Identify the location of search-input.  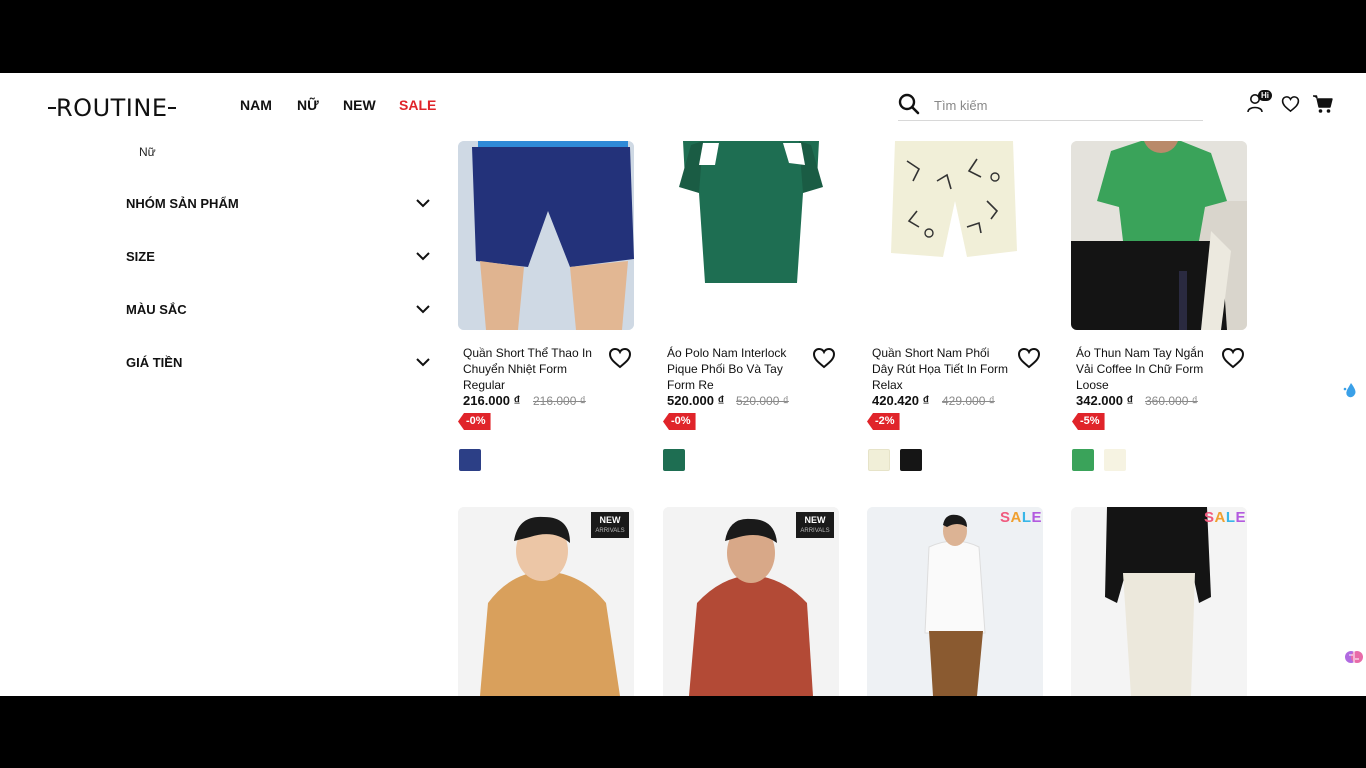
(1064, 105).